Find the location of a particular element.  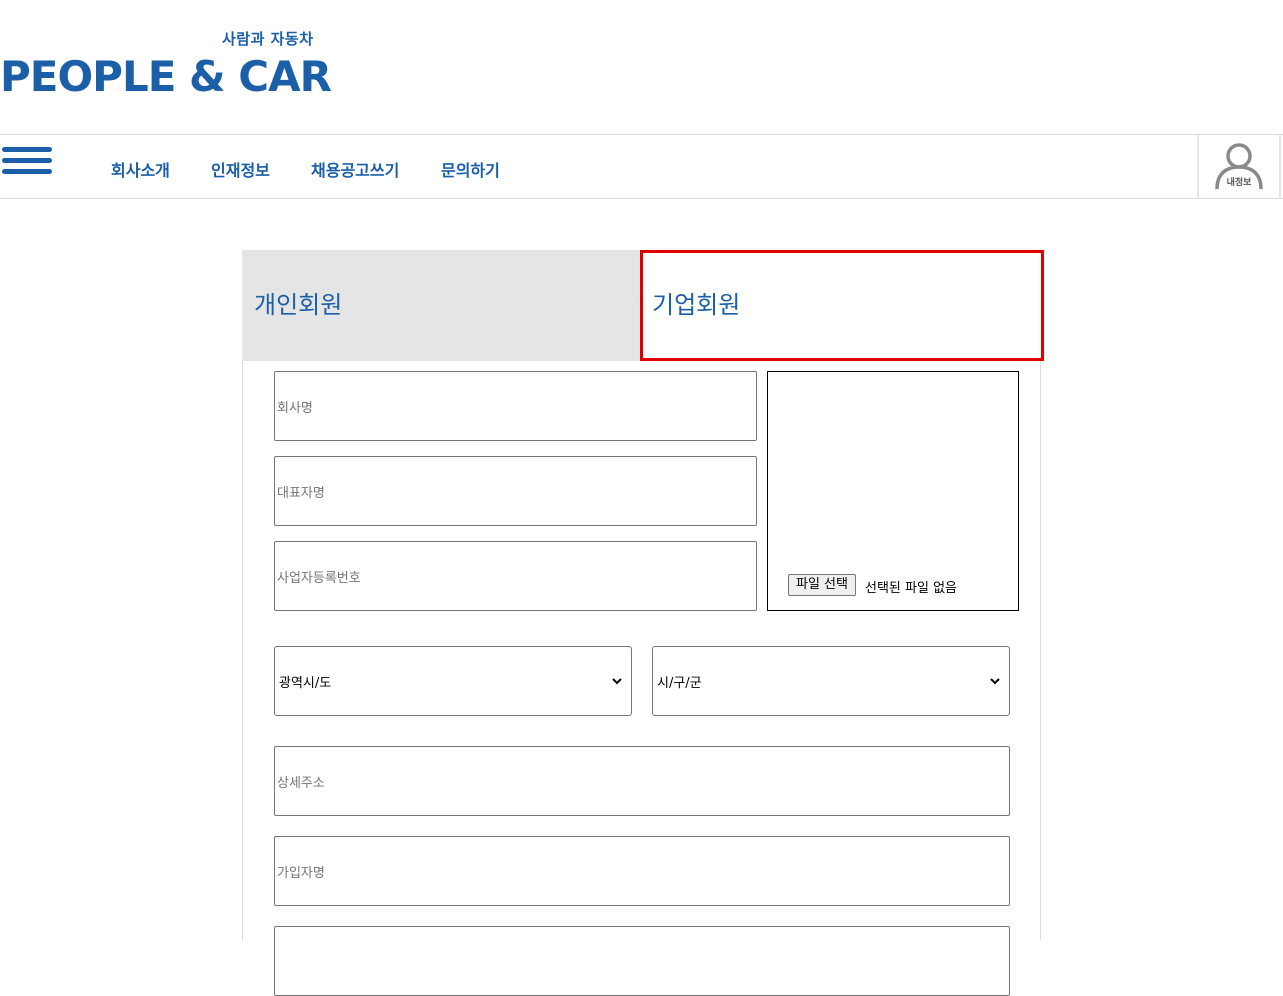

my-info-button: 내정보 is located at coordinates (1239, 167).